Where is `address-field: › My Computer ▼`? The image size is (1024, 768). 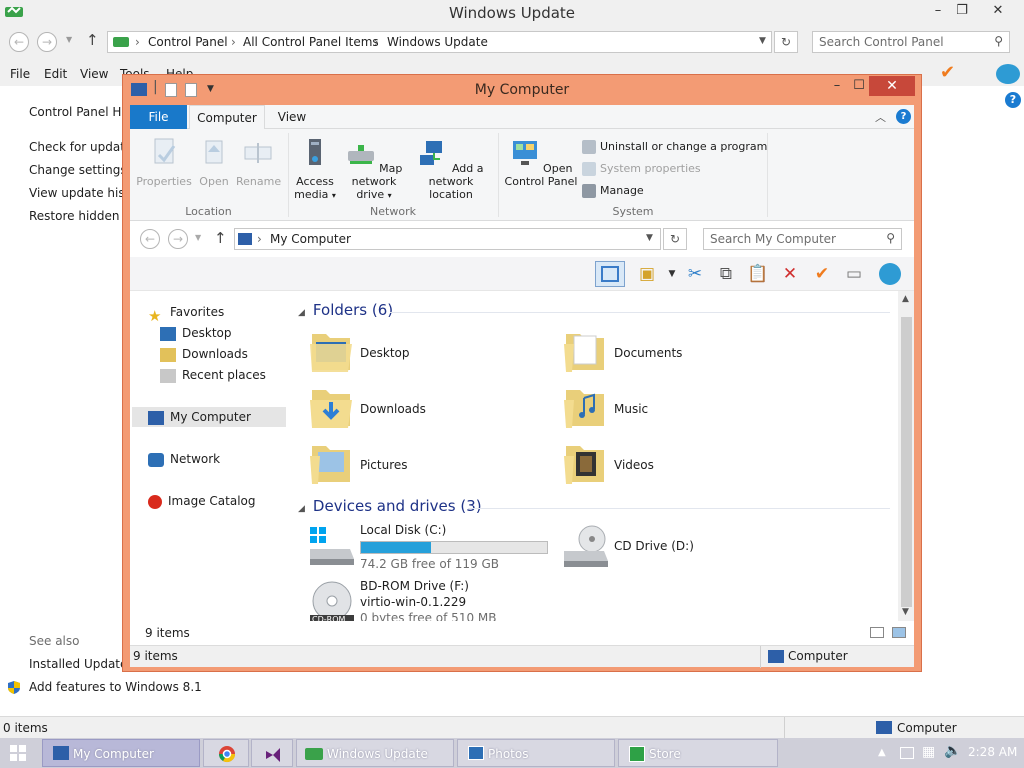 address-field: › My Computer ▼ is located at coordinates (447, 239).